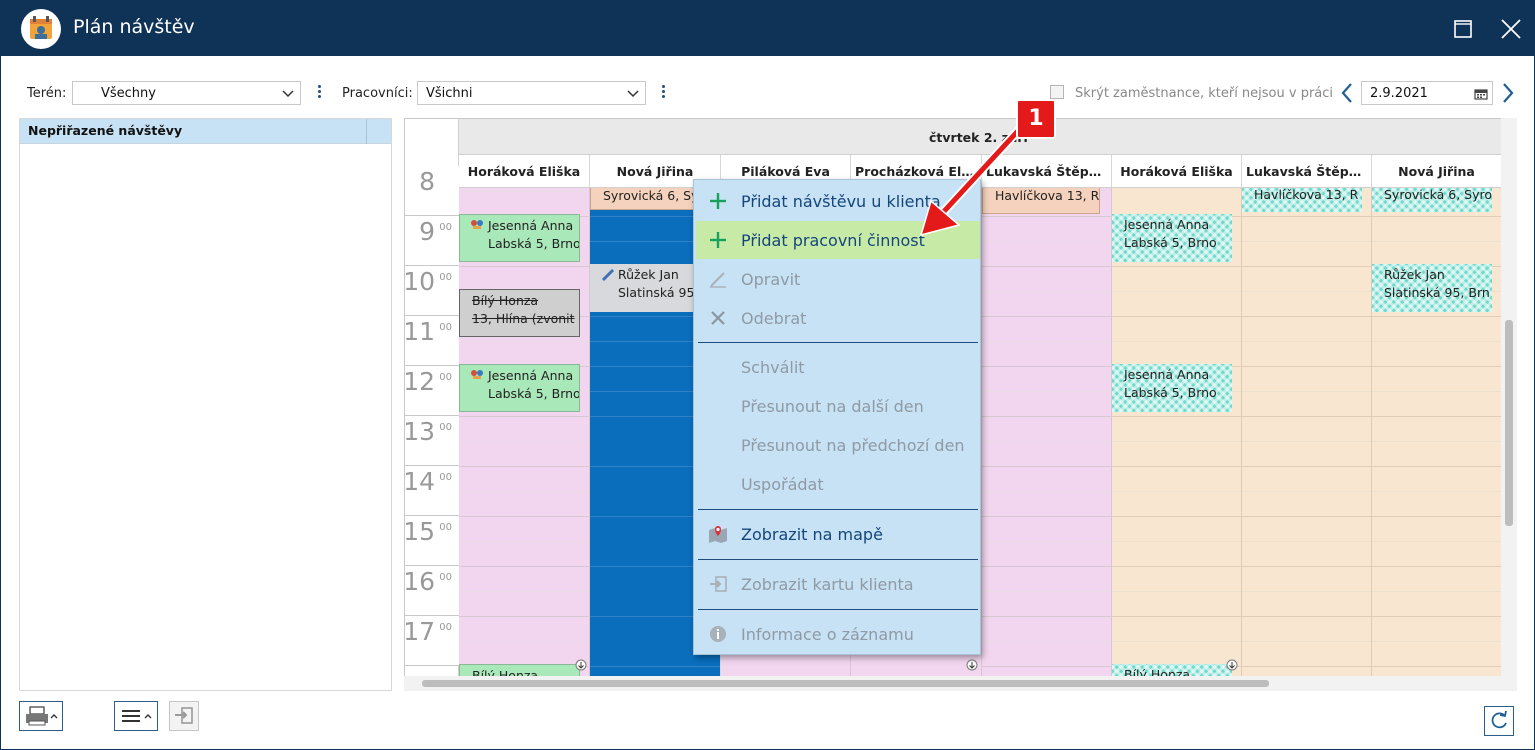 This screenshot has height=750, width=1535. I want to click on date-value: 2.9.2021, so click(1399, 93).